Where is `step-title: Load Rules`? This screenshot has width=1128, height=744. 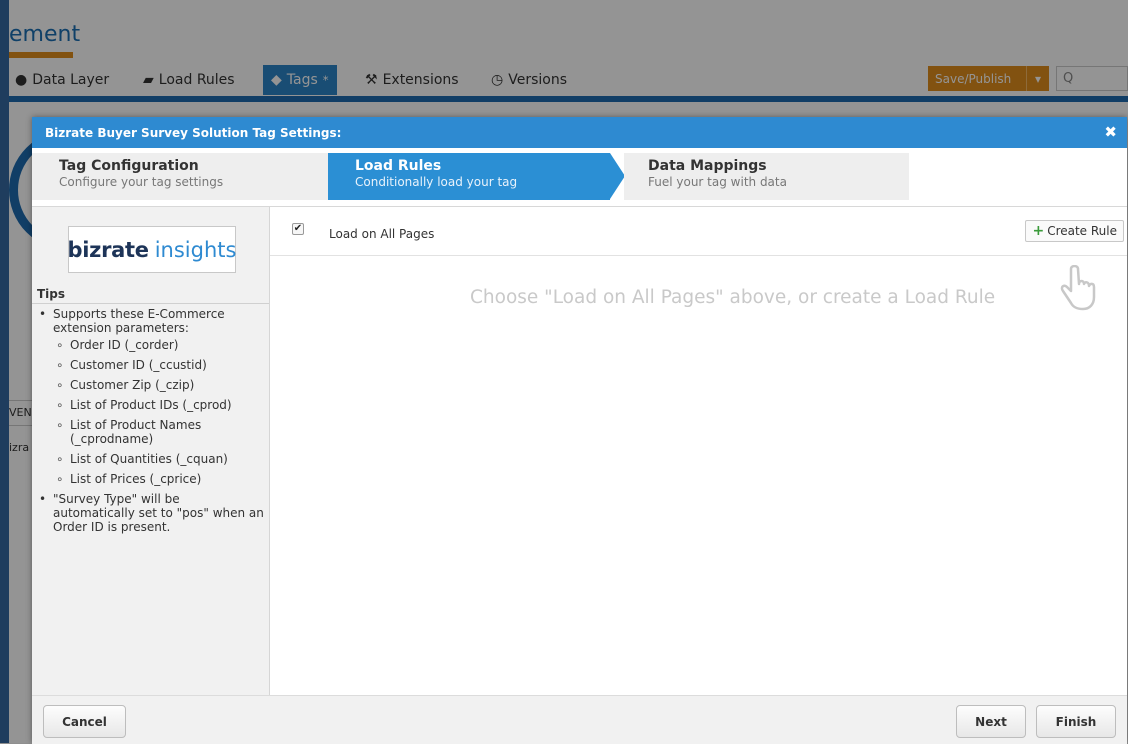
step-title: Load Rules is located at coordinates (398, 166).